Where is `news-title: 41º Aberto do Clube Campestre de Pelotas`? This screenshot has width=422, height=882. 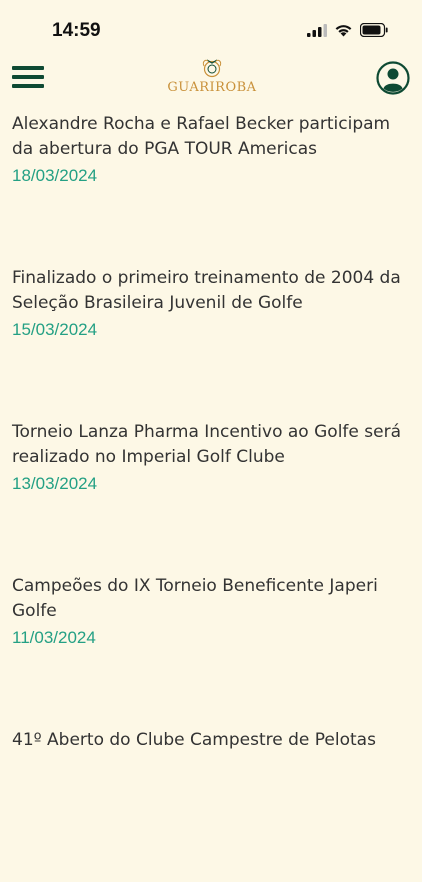 news-title: 41º Aberto do Clube Campestre de Pelotas is located at coordinates (194, 740).